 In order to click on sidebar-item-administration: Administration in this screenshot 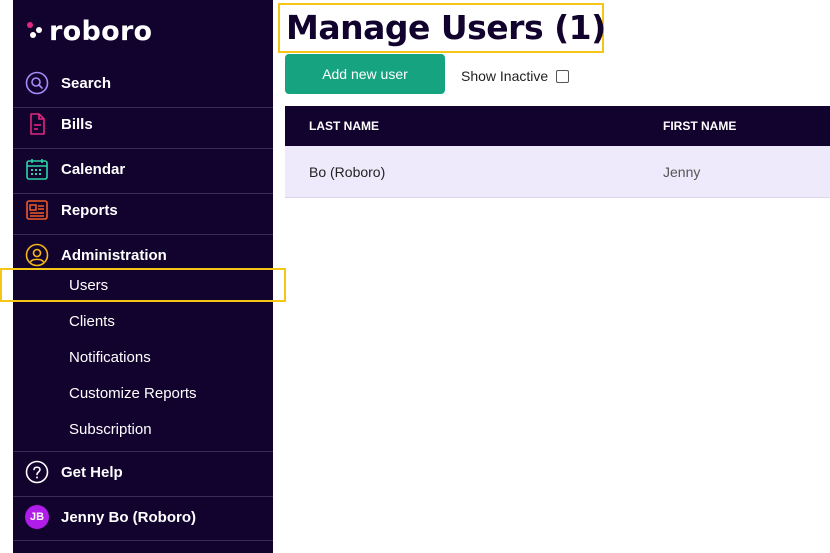, I will do `click(143, 255)`.